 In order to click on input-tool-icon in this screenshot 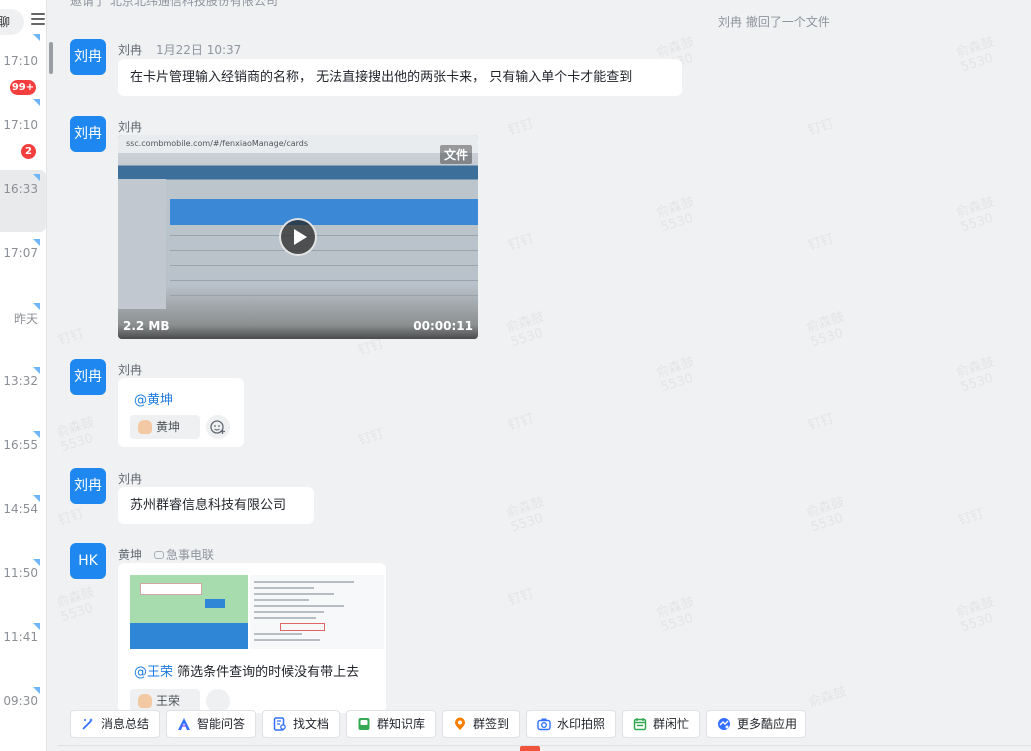, I will do `click(530, 748)`.